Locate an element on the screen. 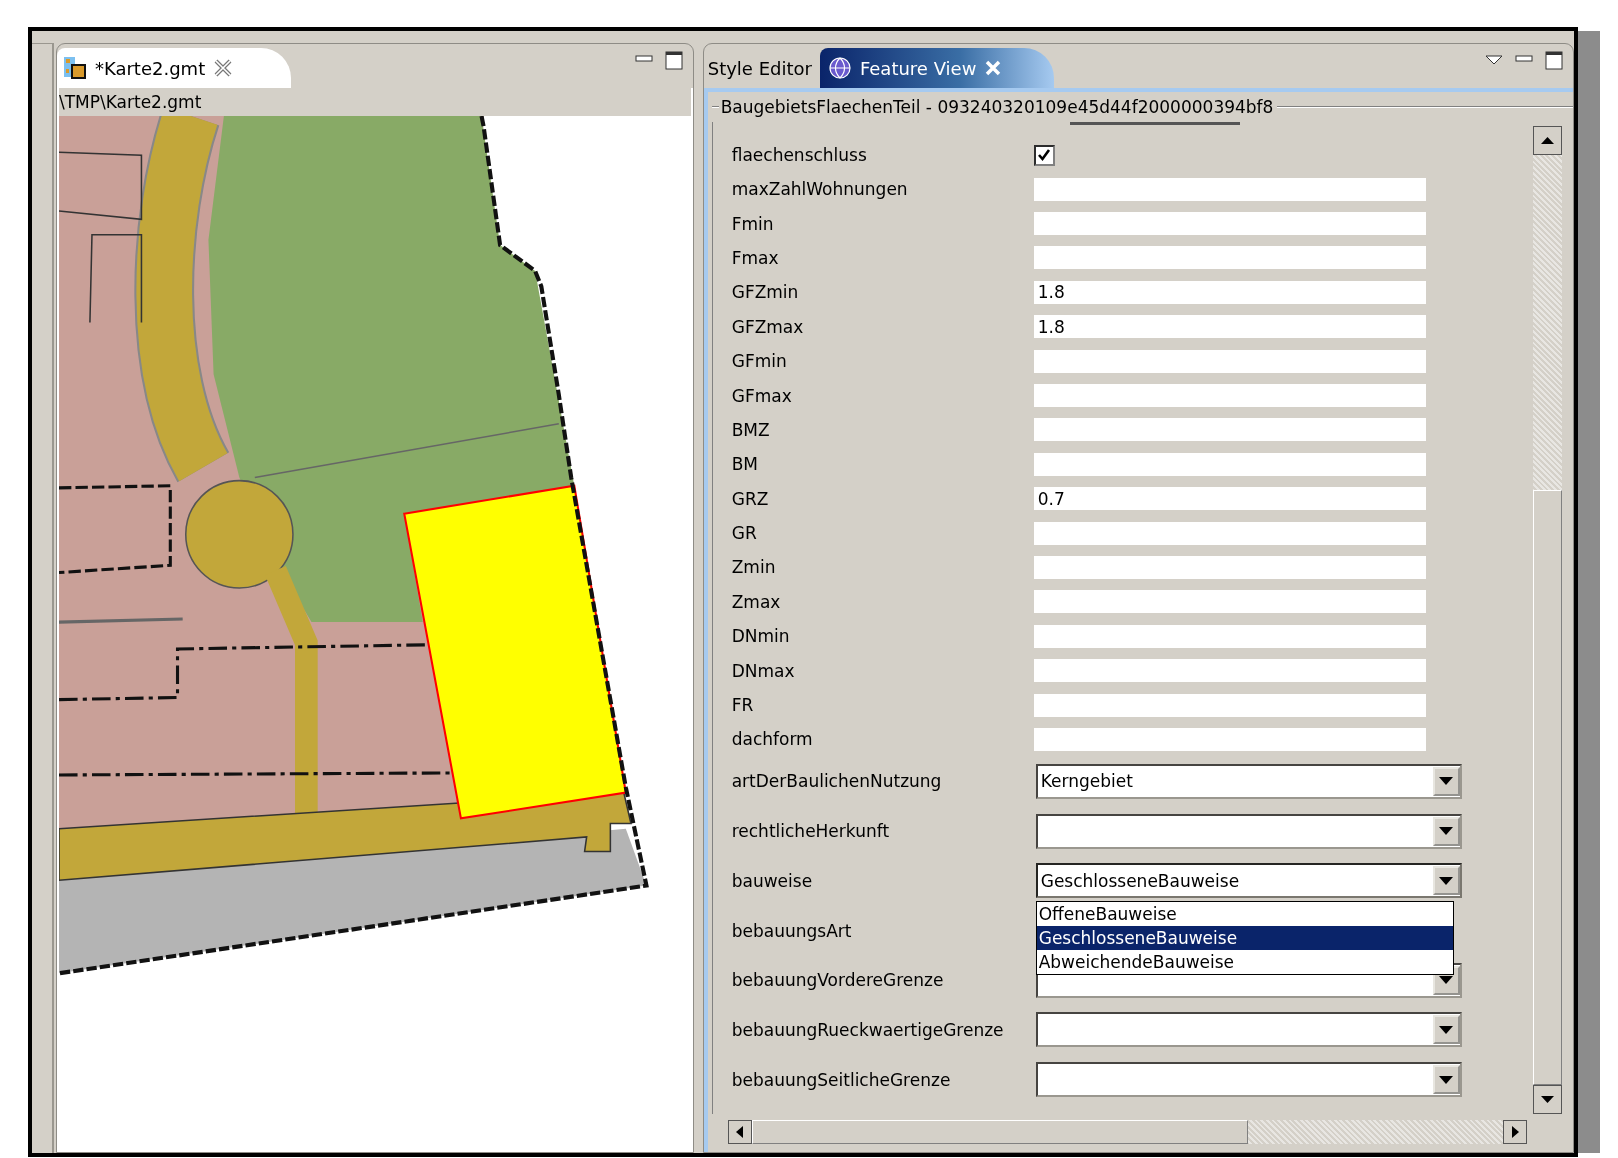 The height and width of the screenshot is (1158, 1618). field-label: FR is located at coordinates (743, 705).